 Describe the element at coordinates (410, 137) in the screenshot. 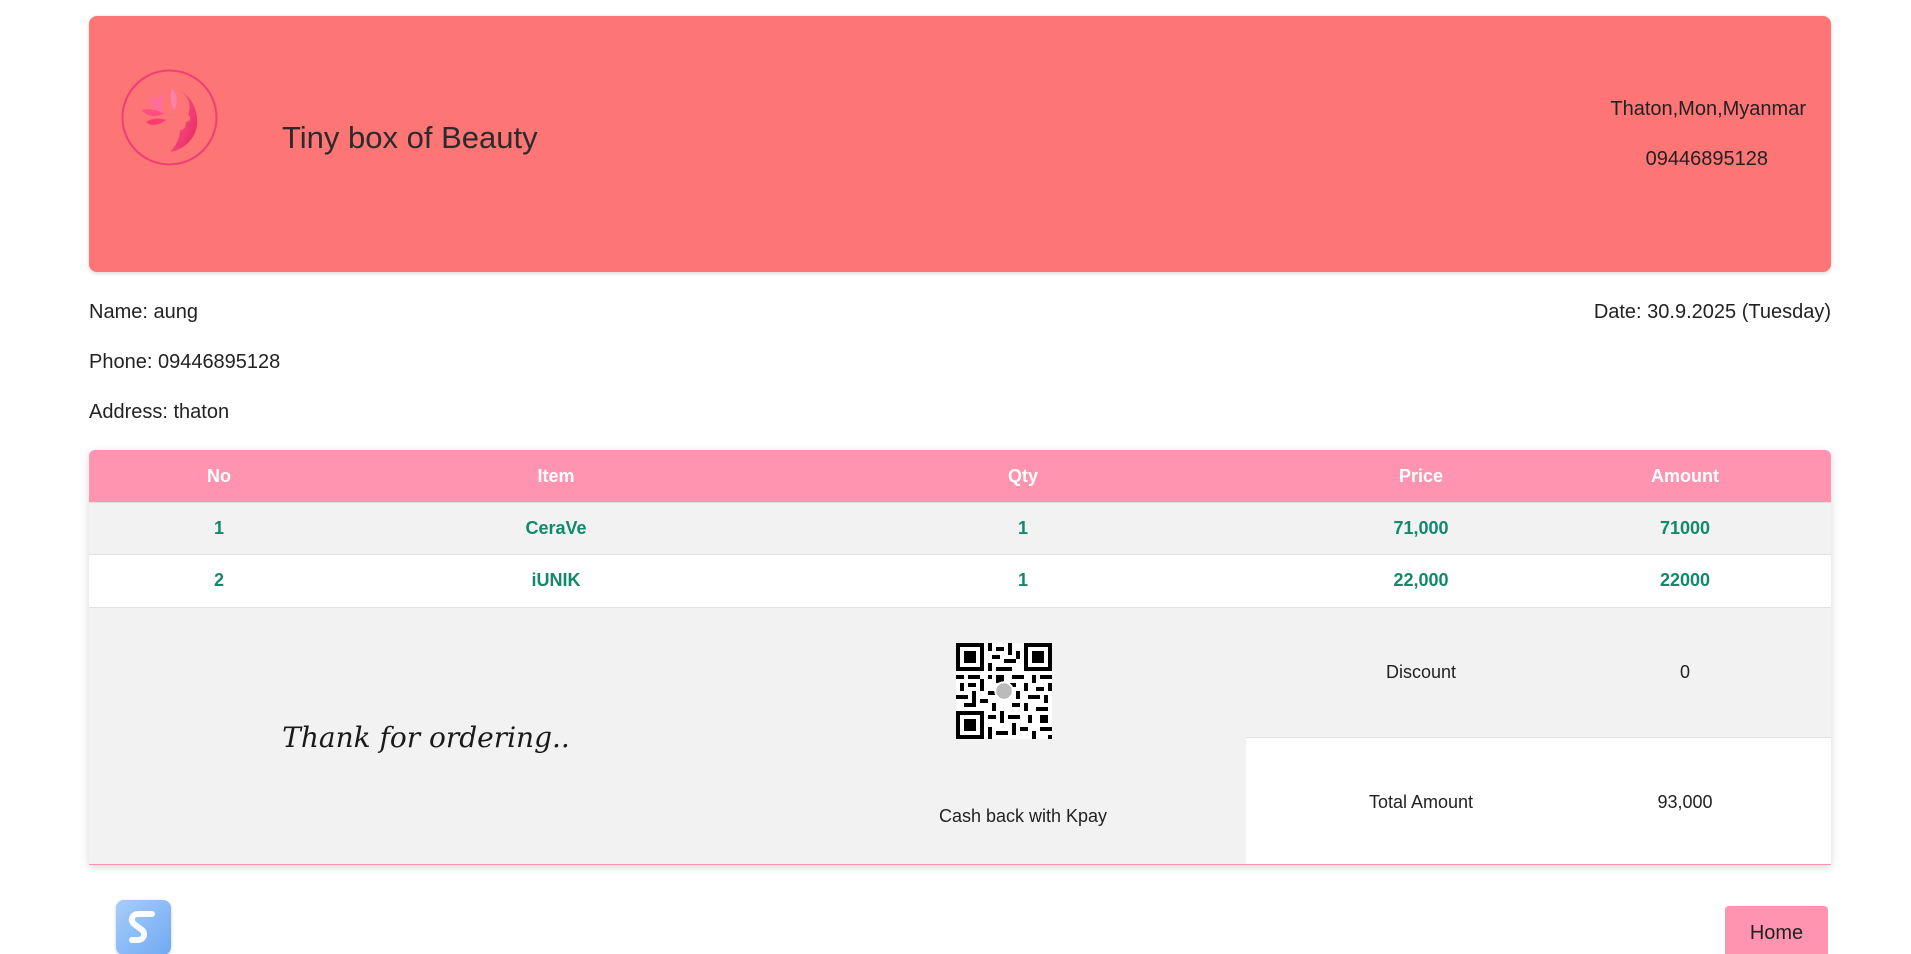

I see `shop-name: Tiny box of Beauty` at that location.